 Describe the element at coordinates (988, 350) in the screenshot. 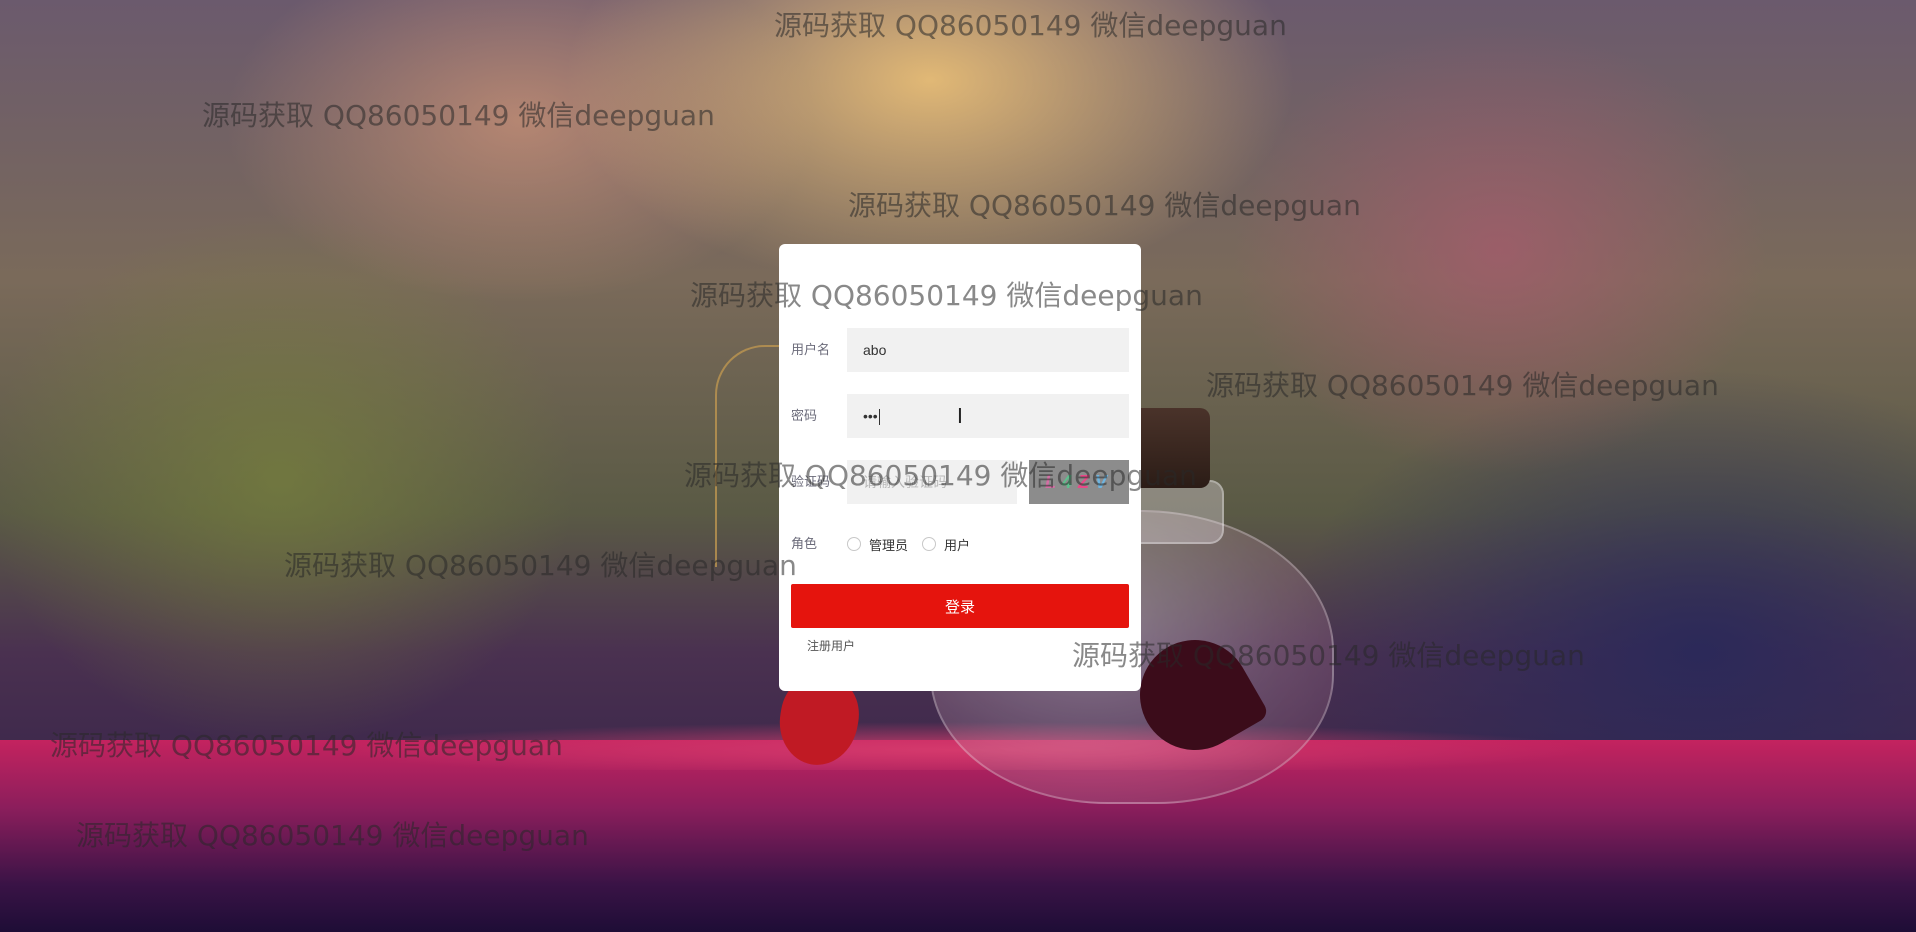

I see `username-input: abo` at that location.